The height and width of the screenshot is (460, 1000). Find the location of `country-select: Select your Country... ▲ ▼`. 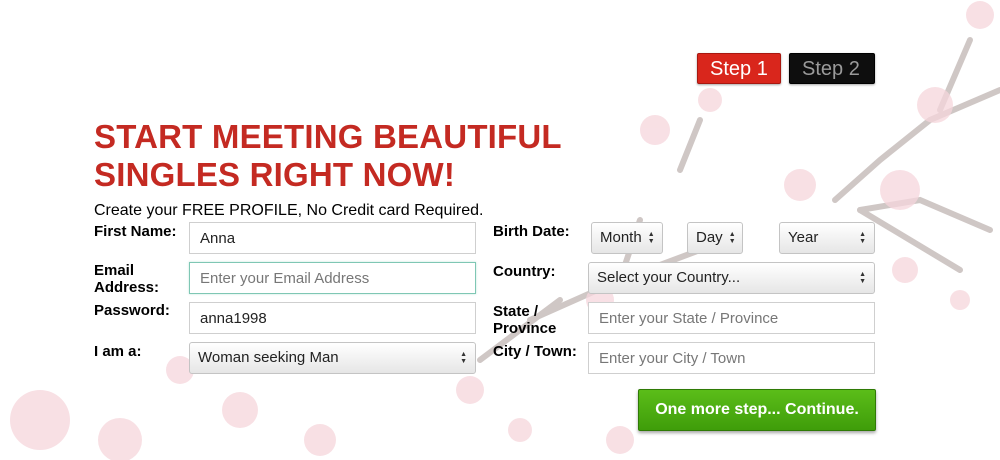

country-select: Select your Country... ▲ ▼ is located at coordinates (731, 278).